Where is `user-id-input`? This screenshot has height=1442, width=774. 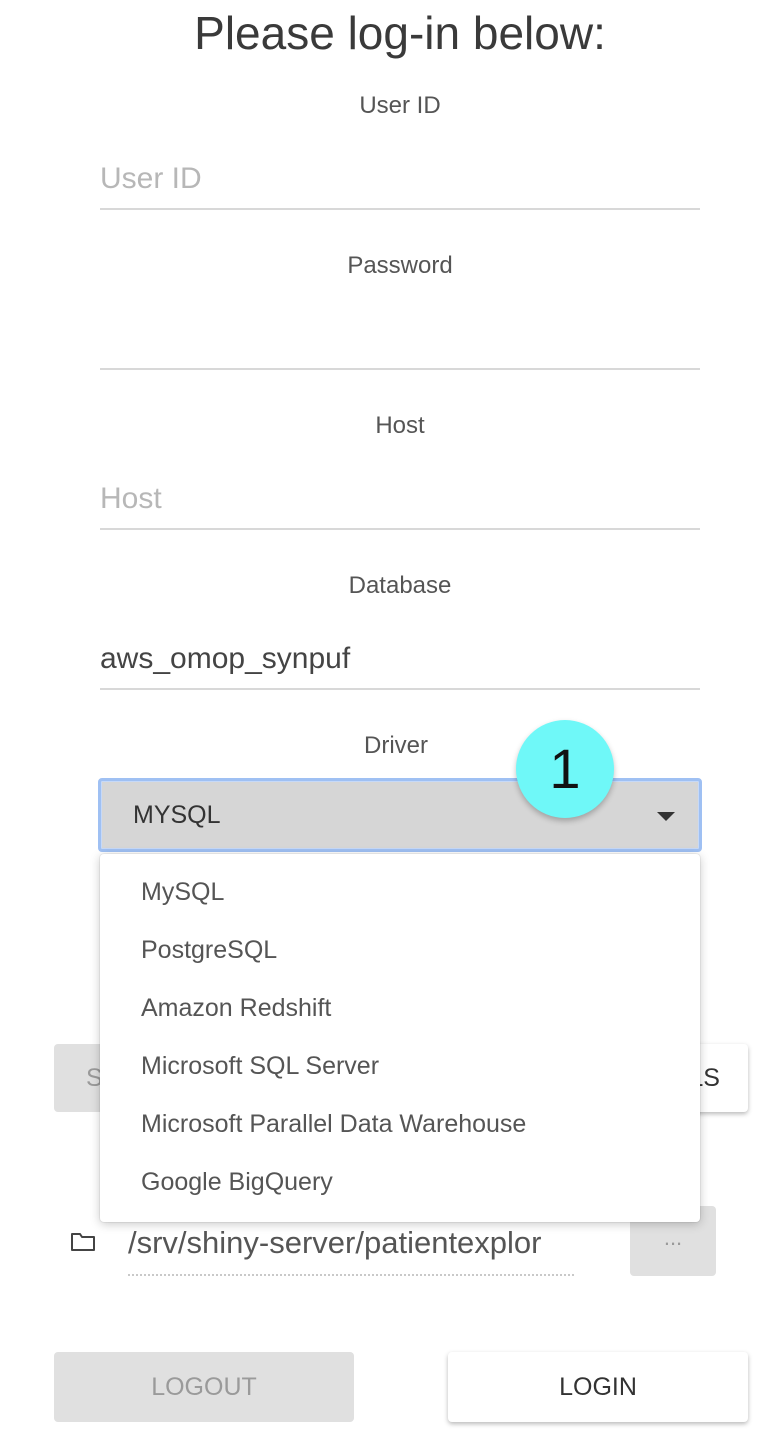 user-id-input is located at coordinates (400, 180).